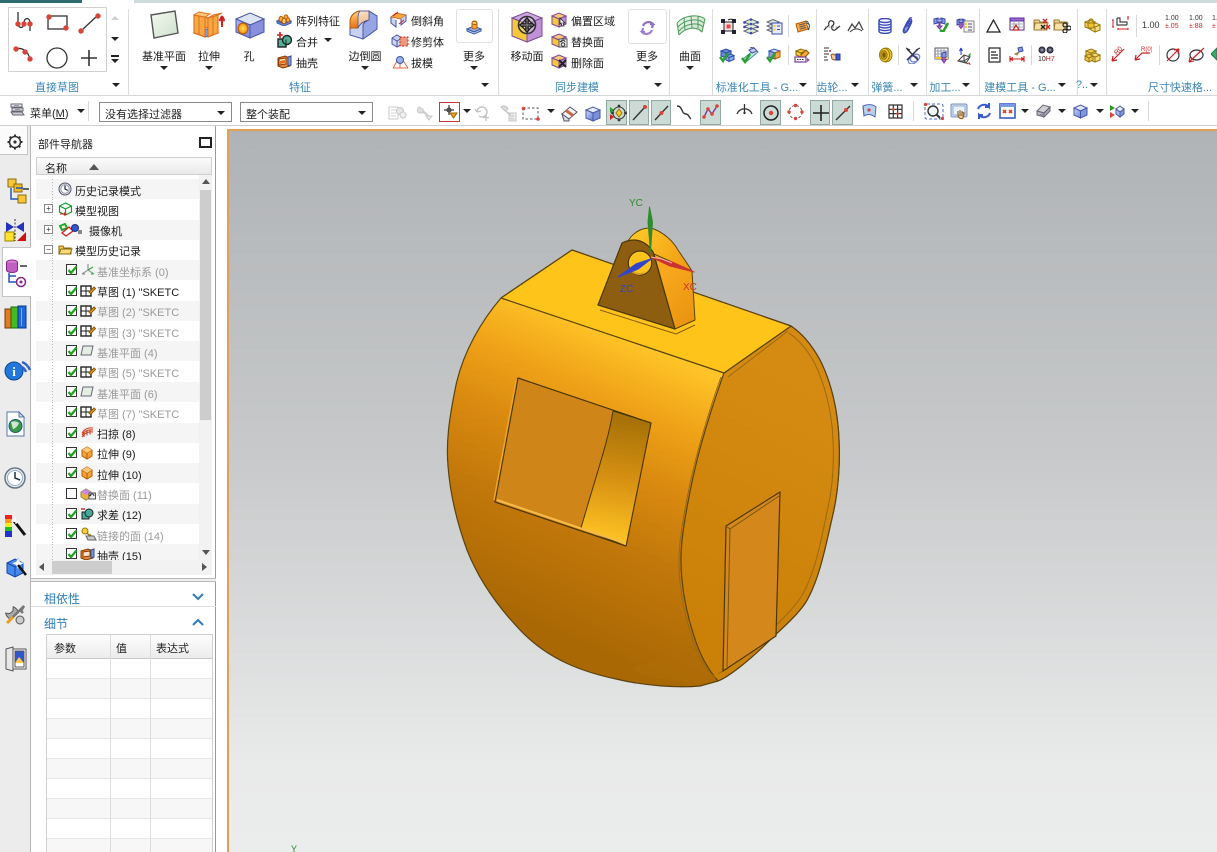 The width and height of the screenshot is (1217, 852). I want to click on svg-text: R(0), so click(1146, 50).